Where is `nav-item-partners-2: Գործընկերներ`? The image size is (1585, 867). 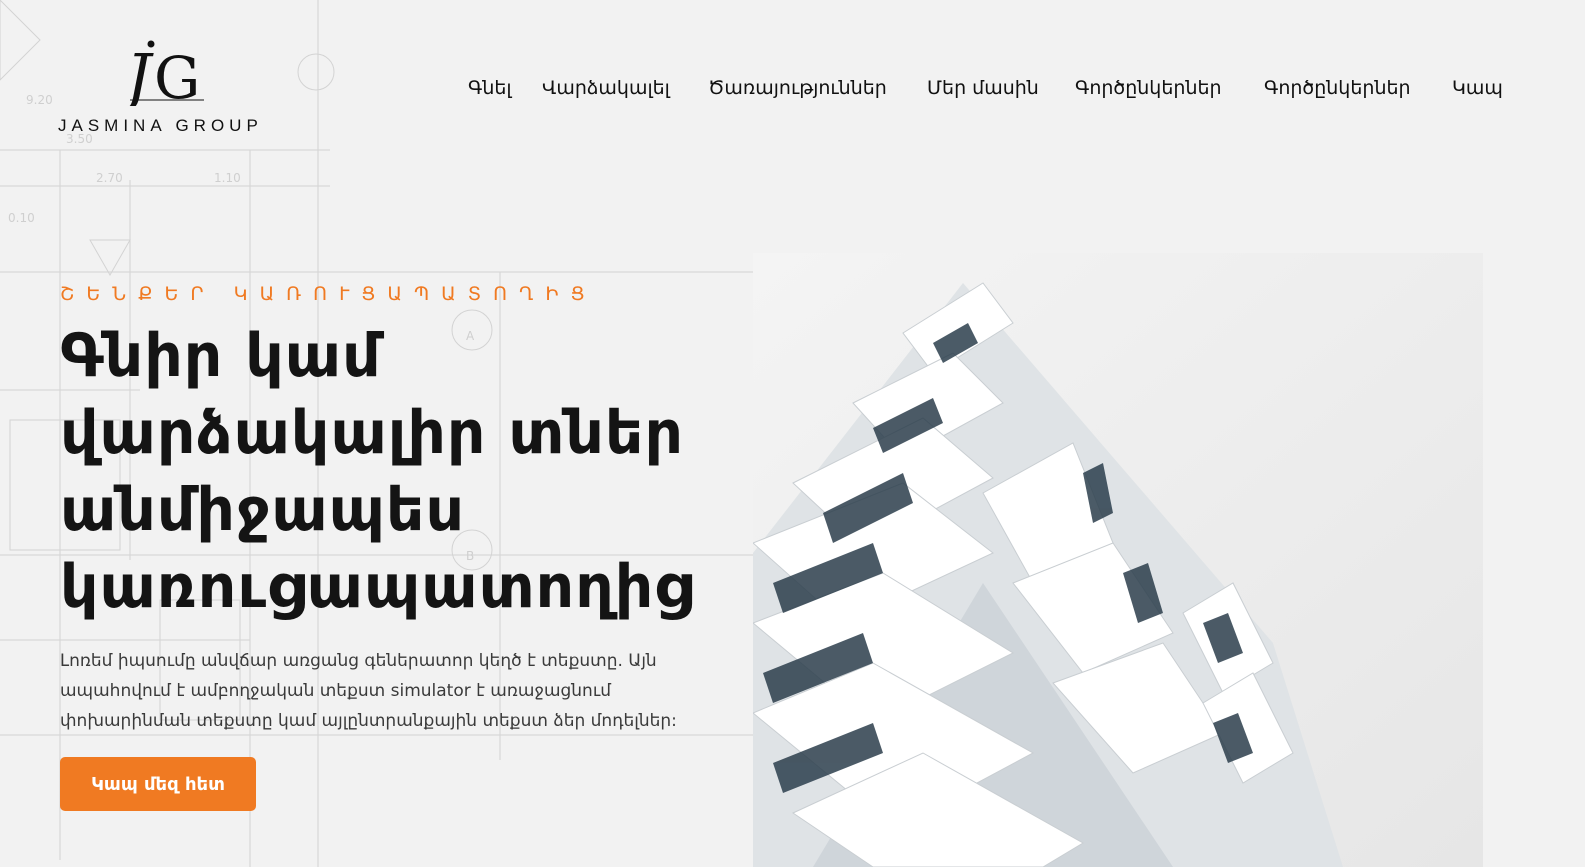 nav-item-partners-2: Գործընկերներ is located at coordinates (1337, 88).